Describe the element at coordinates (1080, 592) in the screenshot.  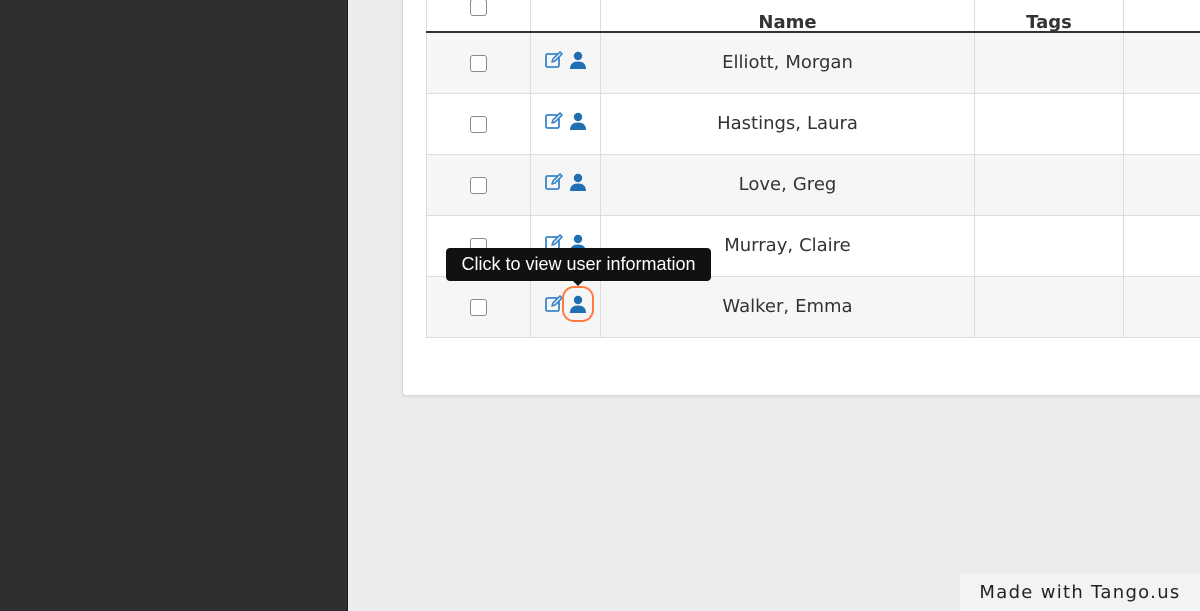
I see `tango-watermark: Made with Tango.us` at that location.